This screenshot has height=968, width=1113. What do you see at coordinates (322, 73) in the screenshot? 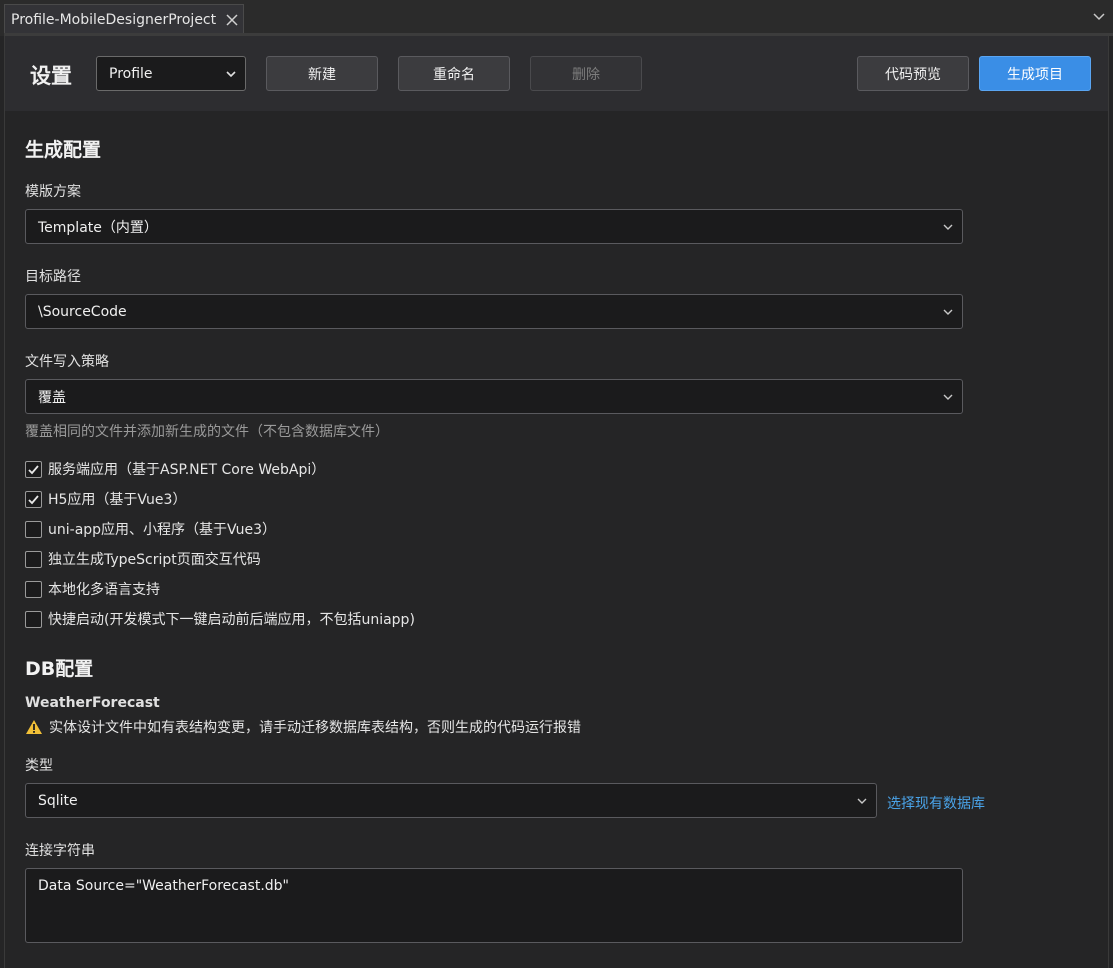
I see `new-button: 新建` at bounding box center [322, 73].